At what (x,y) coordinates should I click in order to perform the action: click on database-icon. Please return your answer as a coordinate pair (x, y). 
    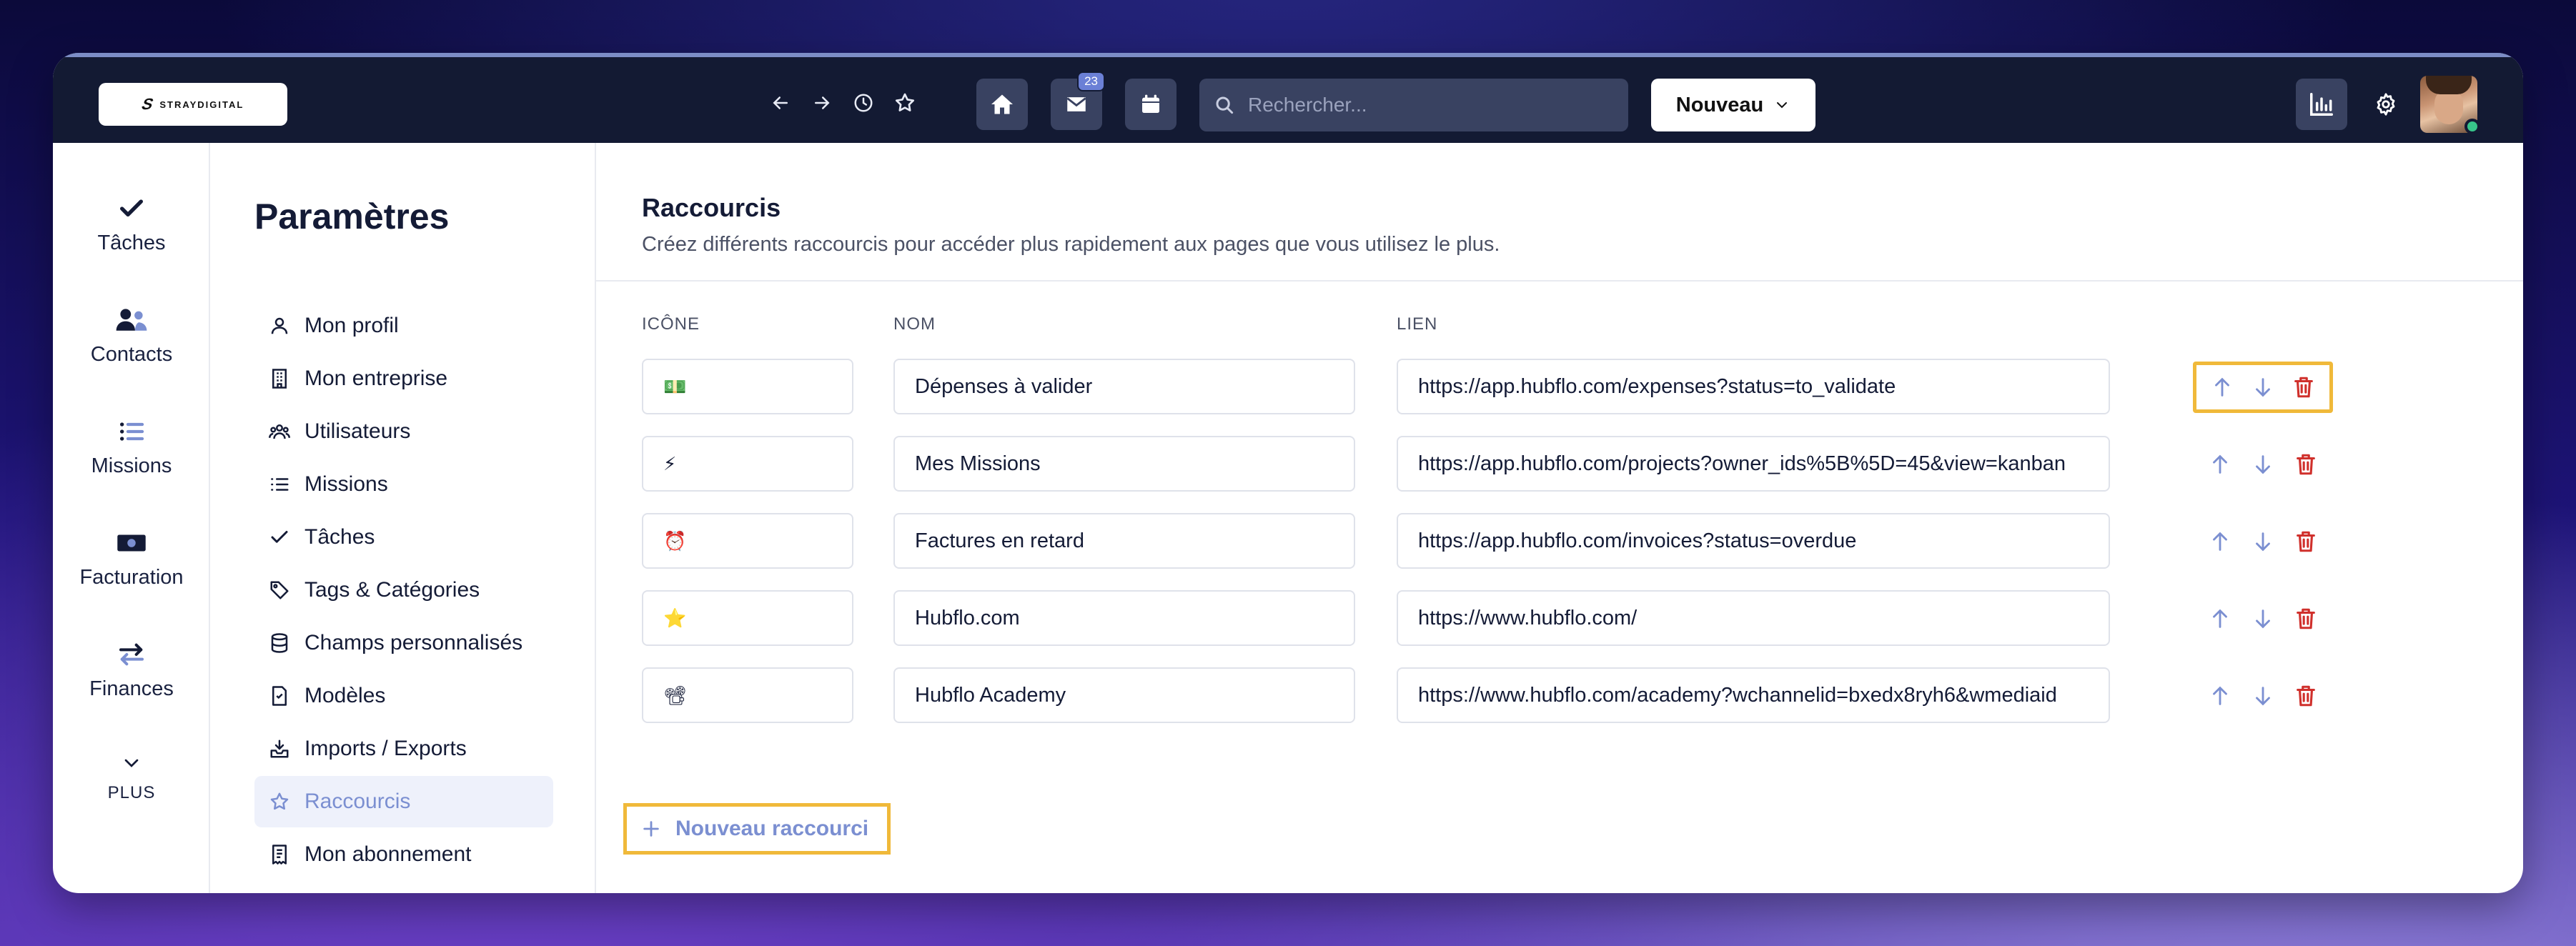
    Looking at the image, I should click on (279, 643).